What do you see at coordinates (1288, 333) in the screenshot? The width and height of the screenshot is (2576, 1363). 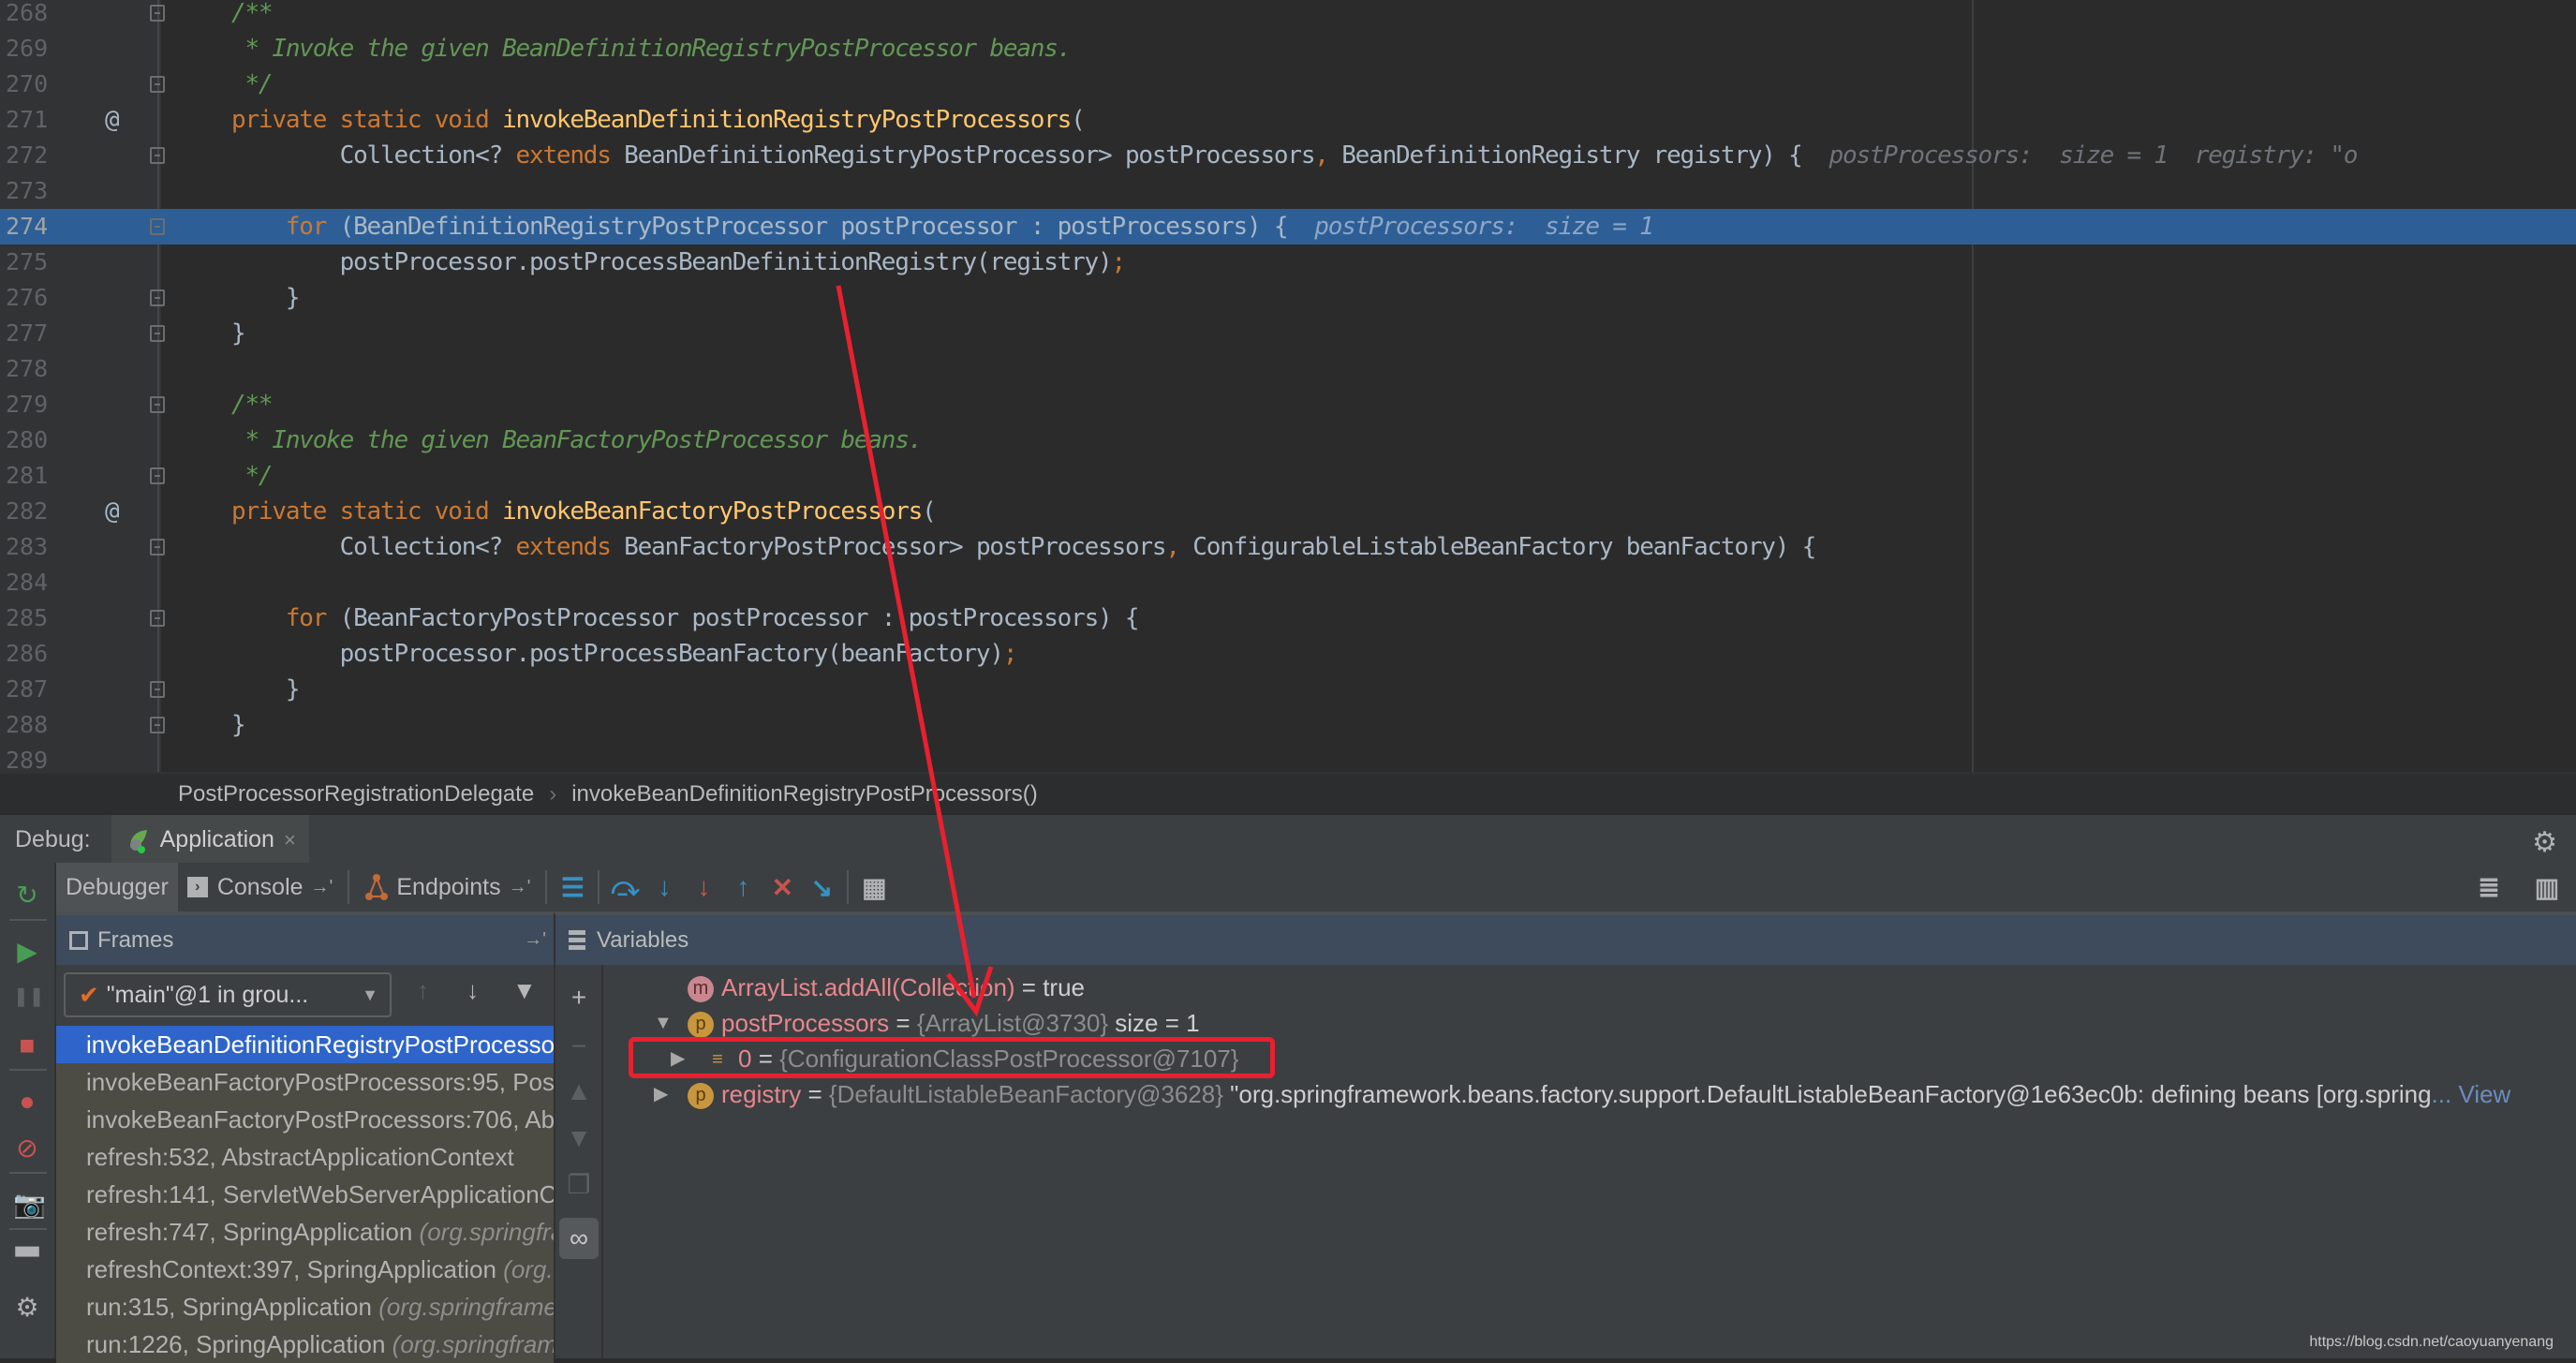 I see `code-line: 277}` at bounding box center [1288, 333].